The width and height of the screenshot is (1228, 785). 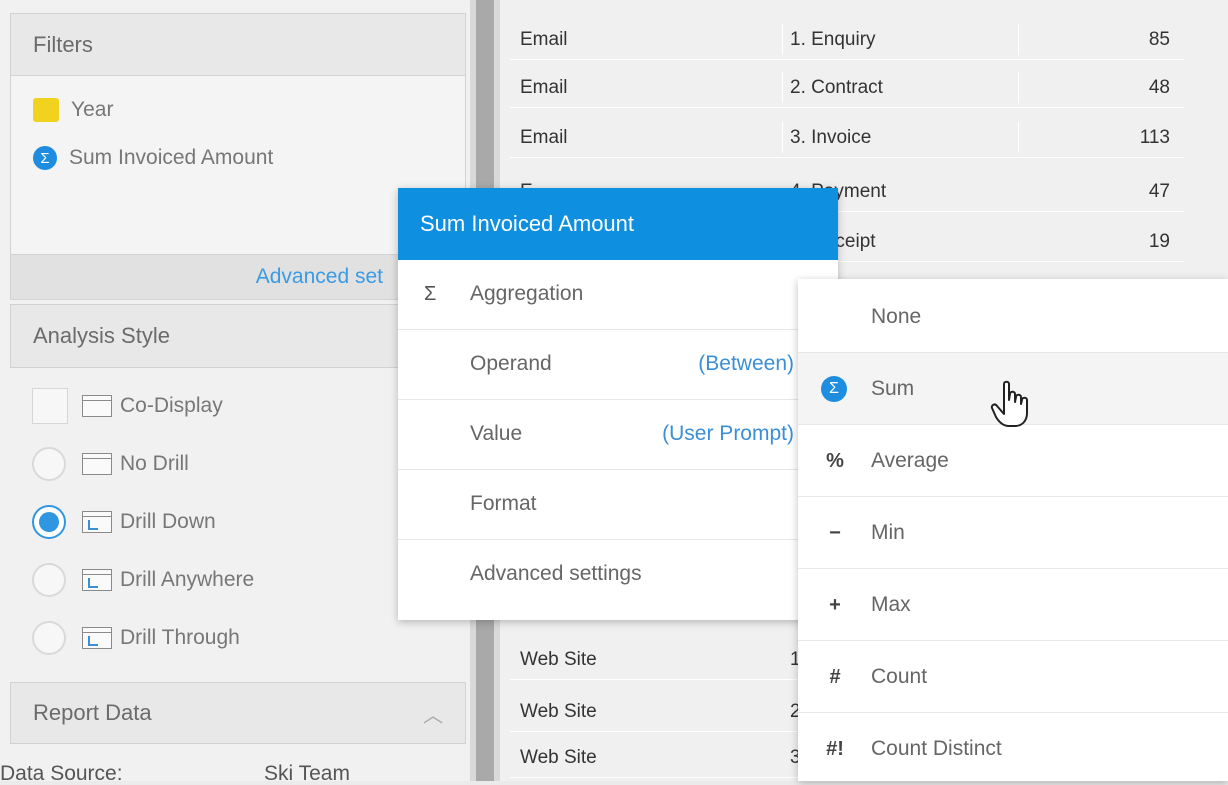 I want to click on table-cell: 1. Enquiry, so click(x=833, y=39).